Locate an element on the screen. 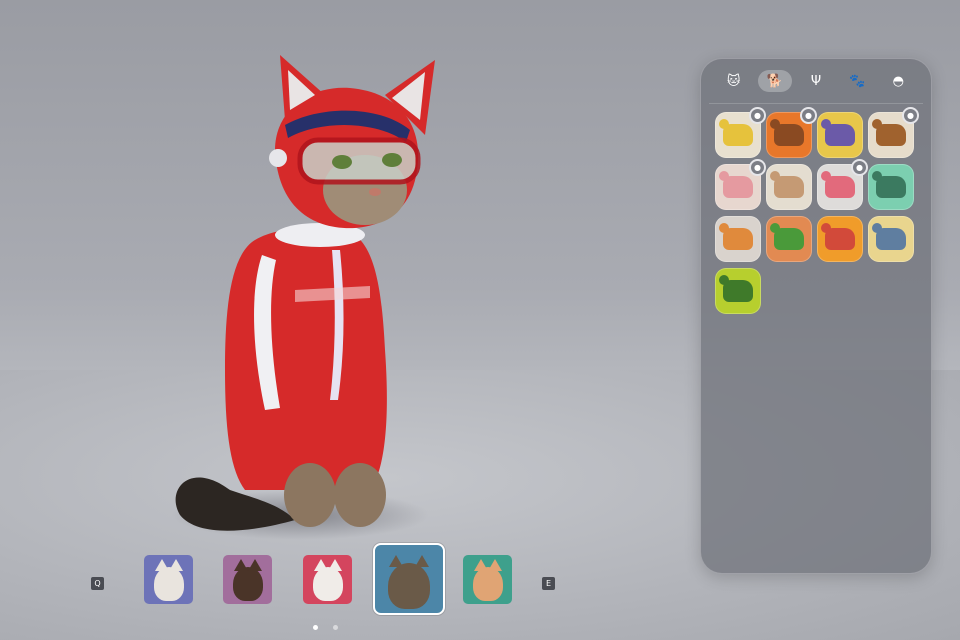 The height and width of the screenshot is (640, 960). category-tabs: 🐱 🐕 Ψ 🐾 ◓ is located at coordinates (816, 81).